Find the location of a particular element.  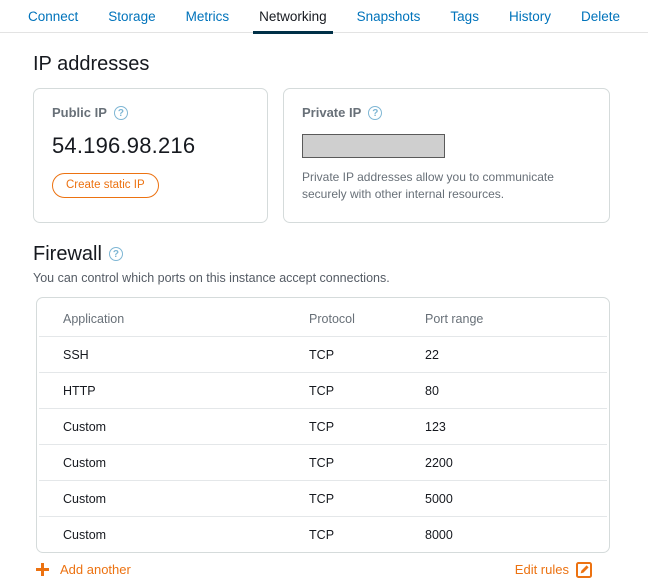

firewall-heading: Firewall ? is located at coordinates (330, 254).